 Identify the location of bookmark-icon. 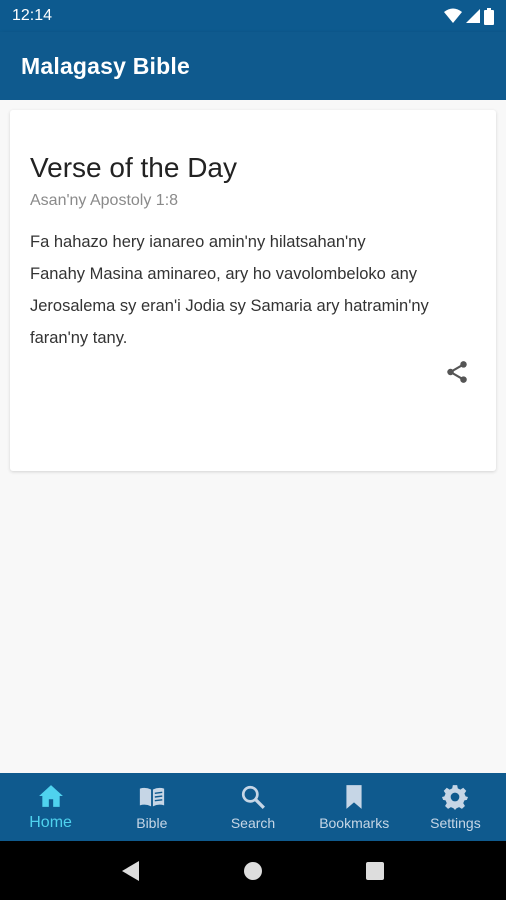
(354, 797).